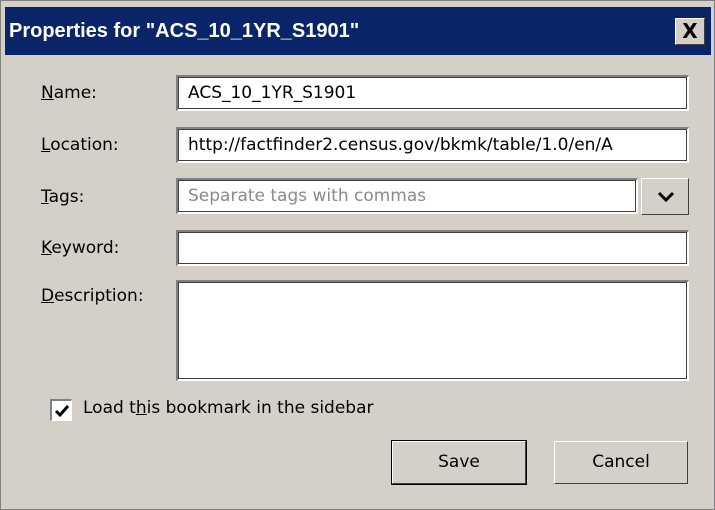 Image resolution: width=715 pixels, height=510 pixels. Describe the element at coordinates (80, 248) in the screenshot. I see `keyword-label: Keyword:` at that location.